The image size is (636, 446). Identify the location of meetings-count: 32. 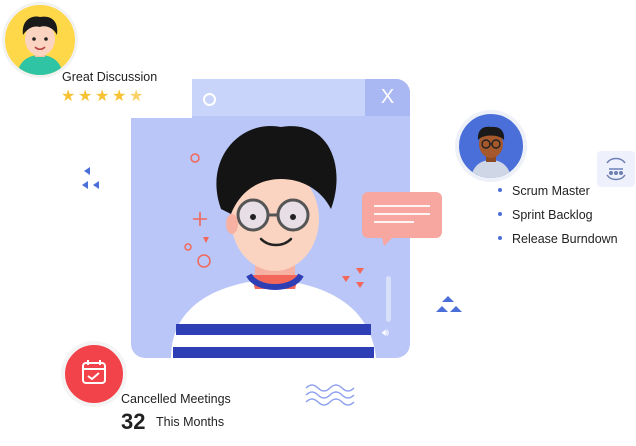
(133, 421).